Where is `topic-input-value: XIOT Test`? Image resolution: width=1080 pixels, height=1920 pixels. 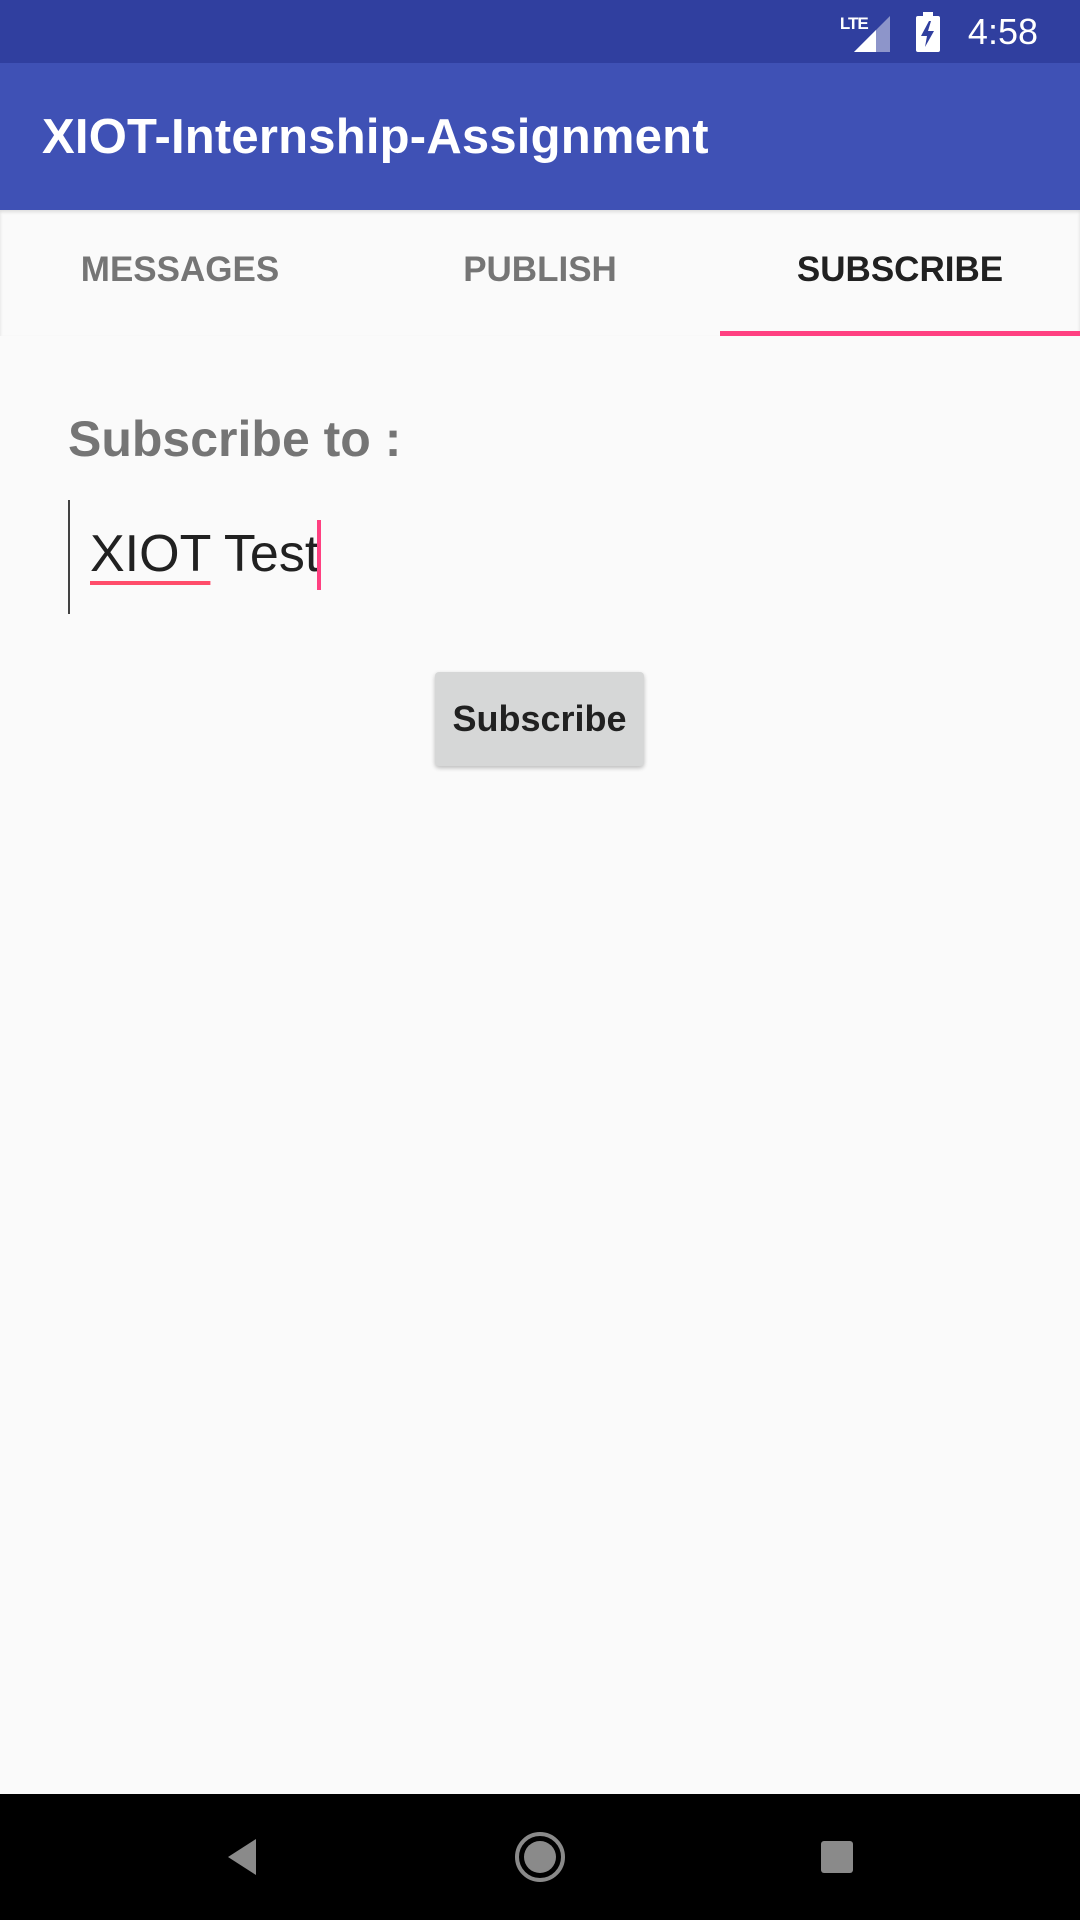 topic-input-value: XIOT Test is located at coordinates (206, 554).